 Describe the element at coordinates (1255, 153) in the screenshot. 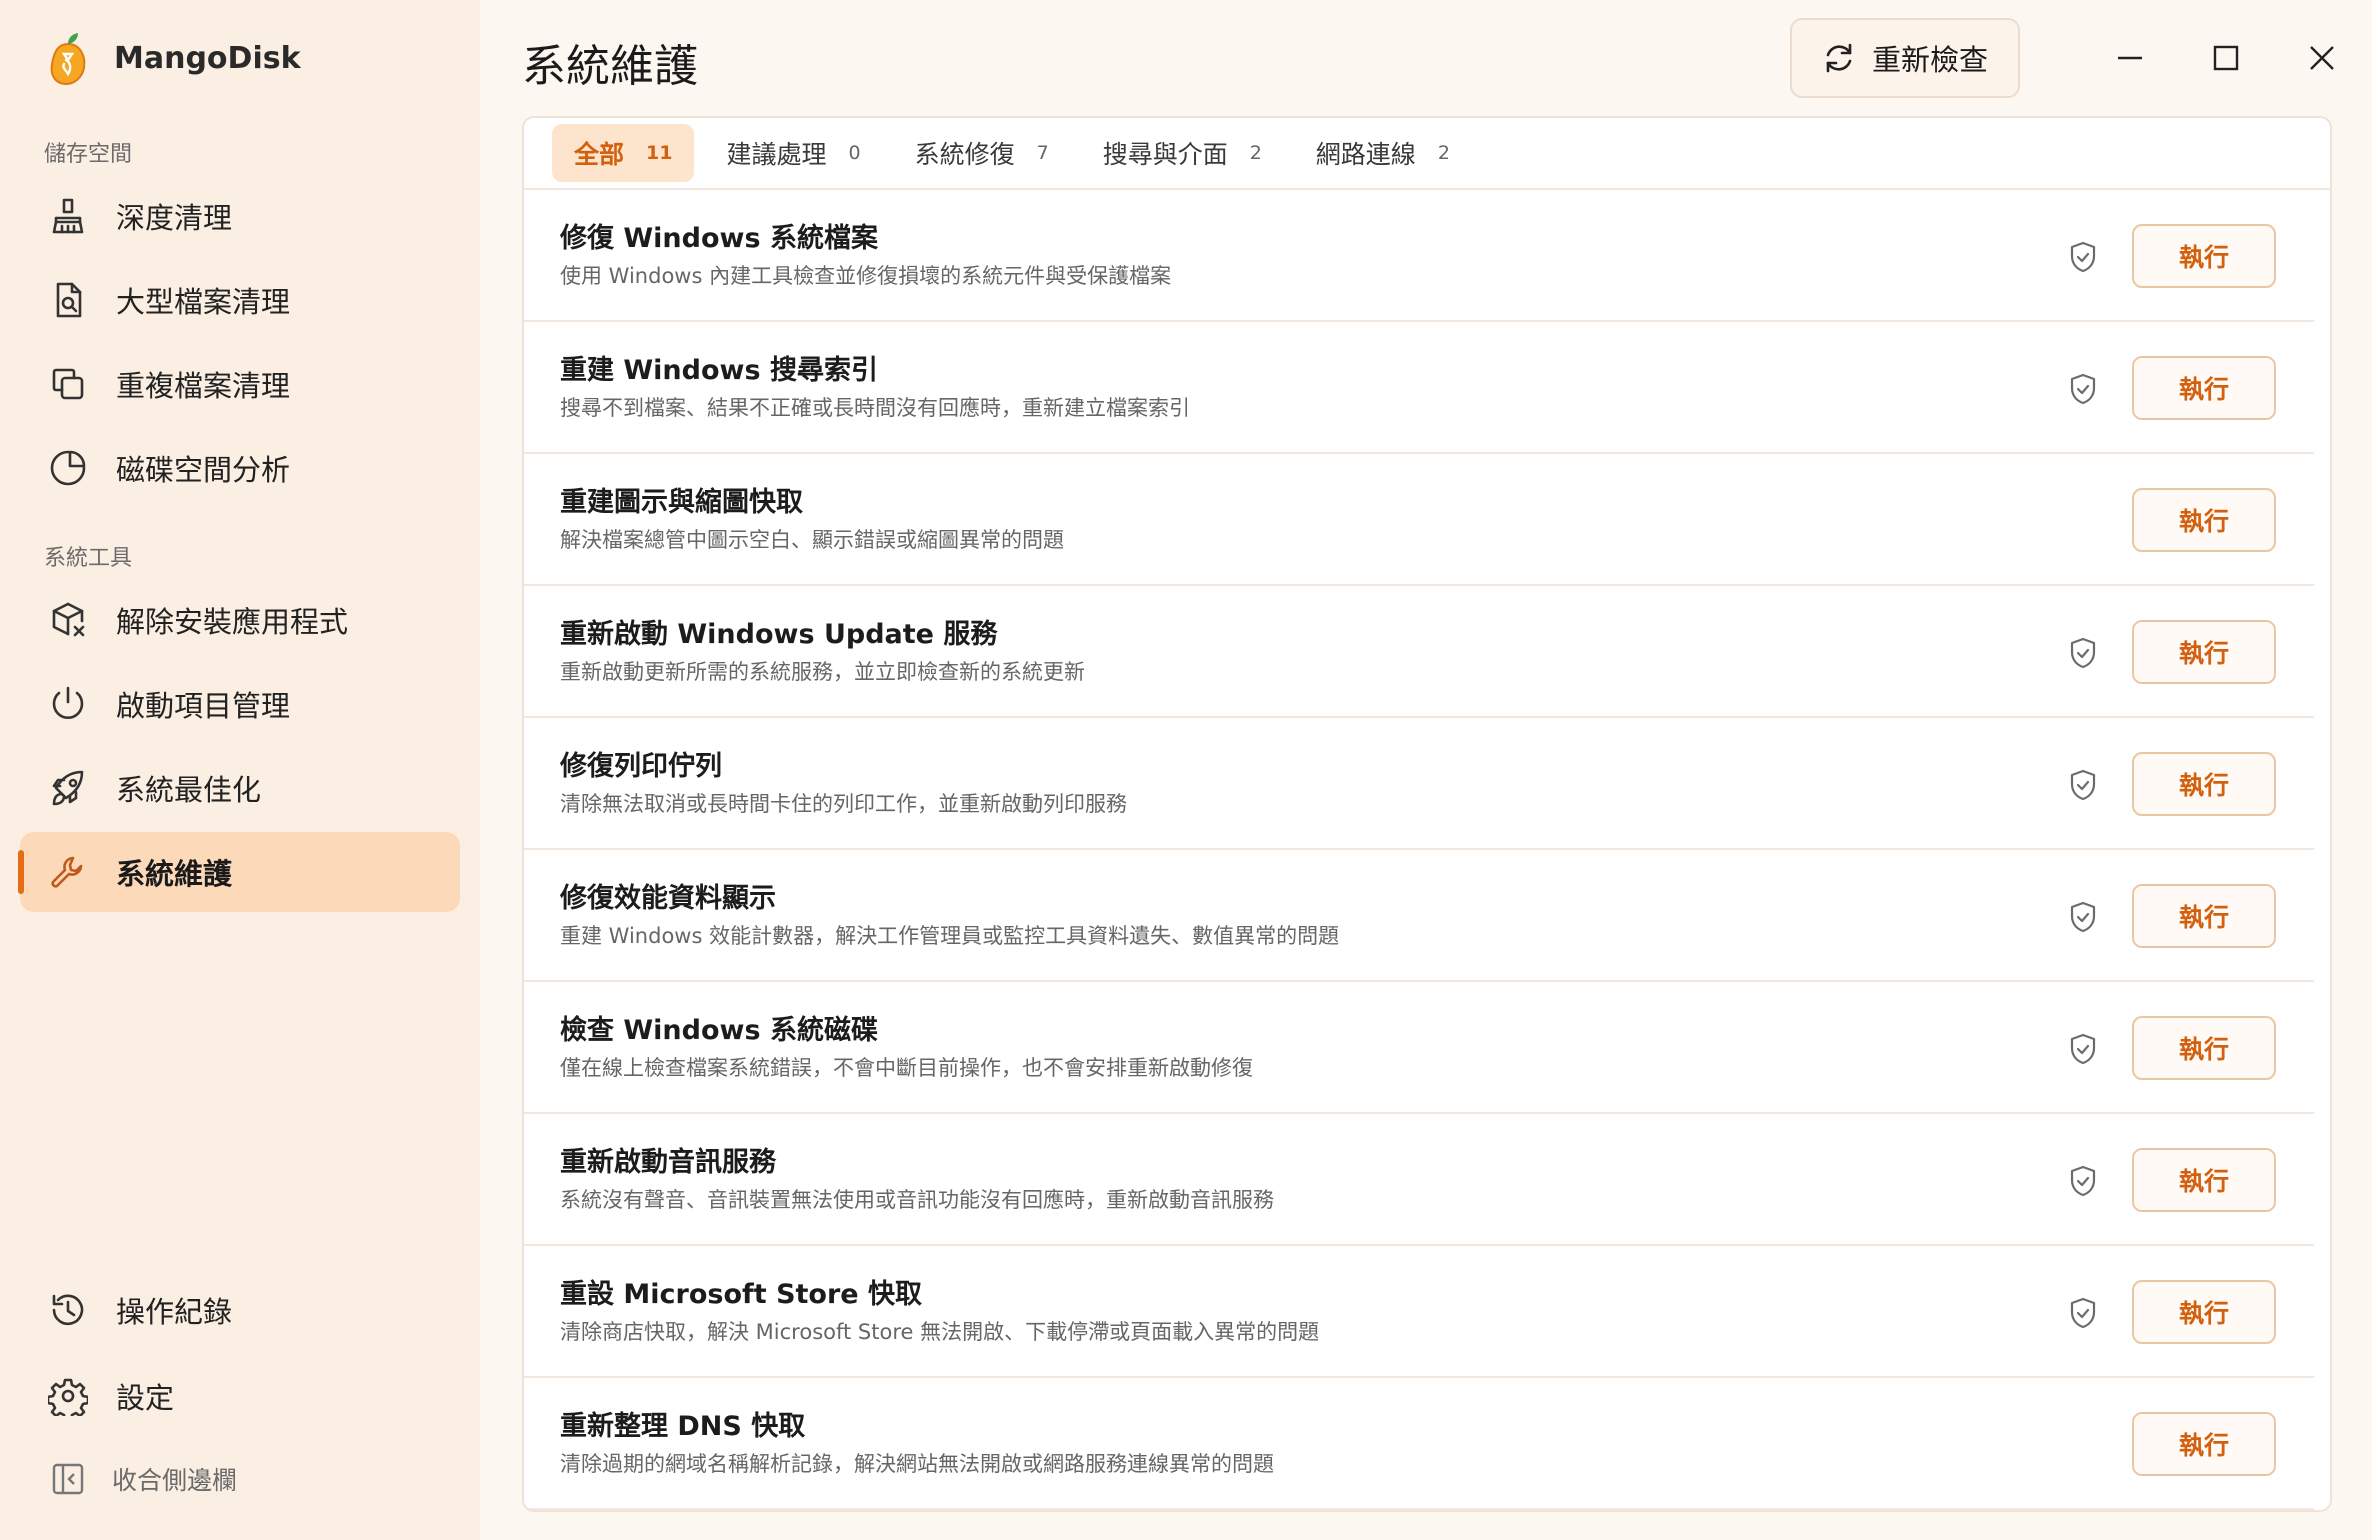

I see `tab-count: 2` at that location.